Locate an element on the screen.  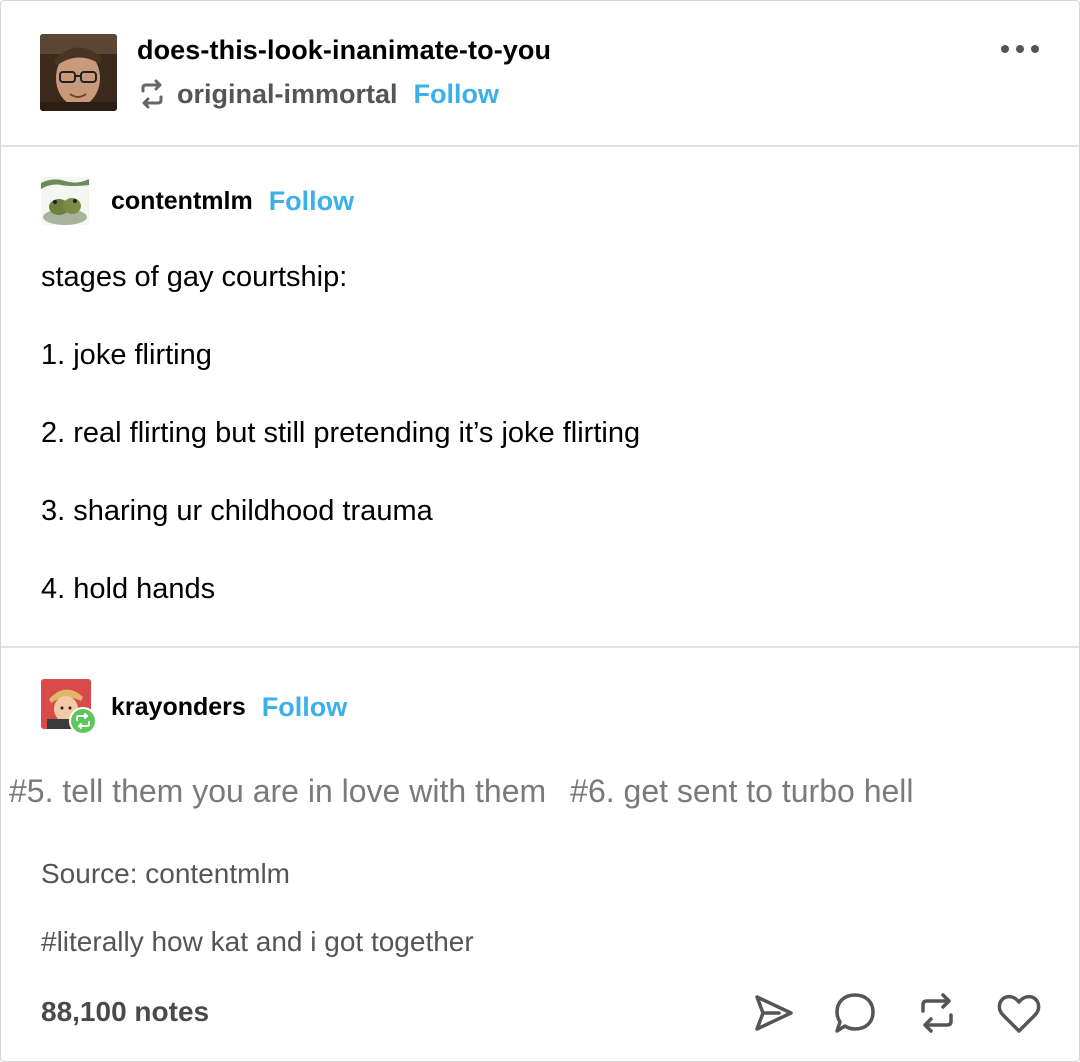
post-tag: #literally how kat and i got together is located at coordinates (257, 942).